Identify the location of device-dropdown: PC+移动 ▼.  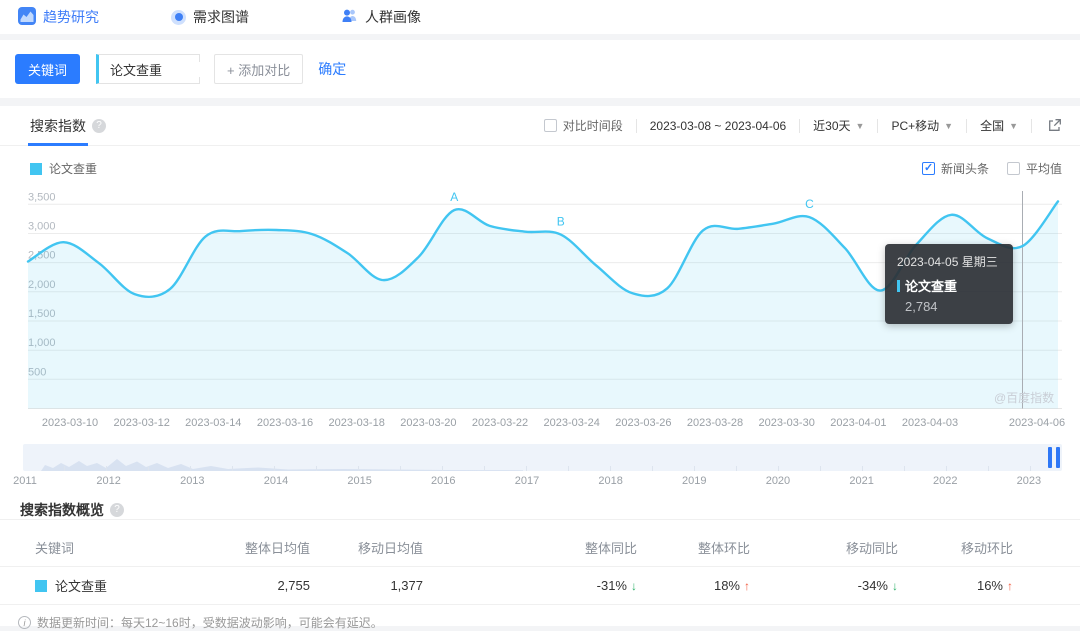
(922, 125).